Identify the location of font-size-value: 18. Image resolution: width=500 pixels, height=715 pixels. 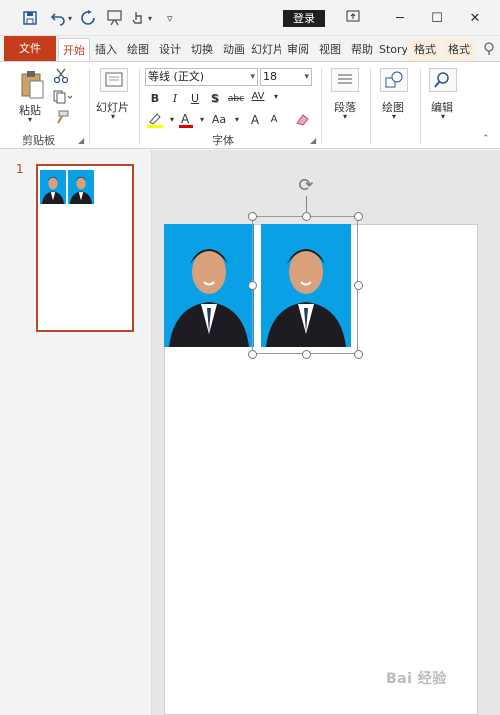
(270, 76).